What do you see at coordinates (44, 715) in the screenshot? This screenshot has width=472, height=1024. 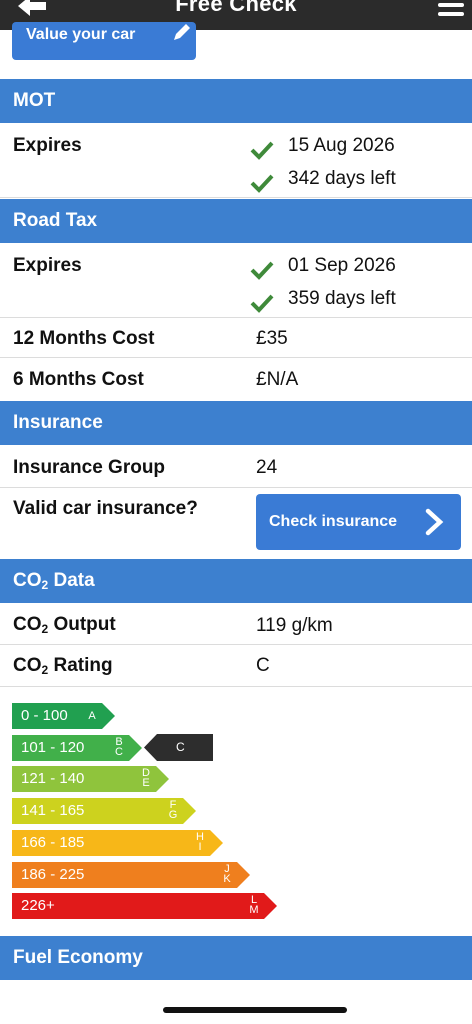 I see `co2-band-range: 0 - 100` at bounding box center [44, 715].